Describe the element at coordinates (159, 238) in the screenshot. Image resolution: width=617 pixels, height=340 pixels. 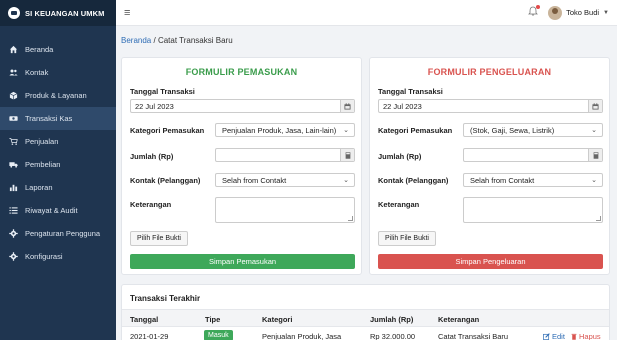
I see `income-file-button: Pilih File Bukti` at that location.